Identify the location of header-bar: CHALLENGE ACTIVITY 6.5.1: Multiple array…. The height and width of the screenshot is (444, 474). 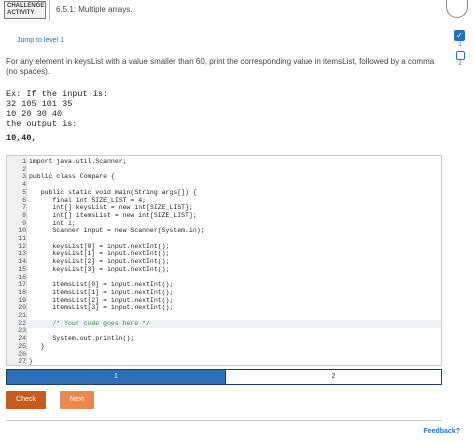
(237, 11).